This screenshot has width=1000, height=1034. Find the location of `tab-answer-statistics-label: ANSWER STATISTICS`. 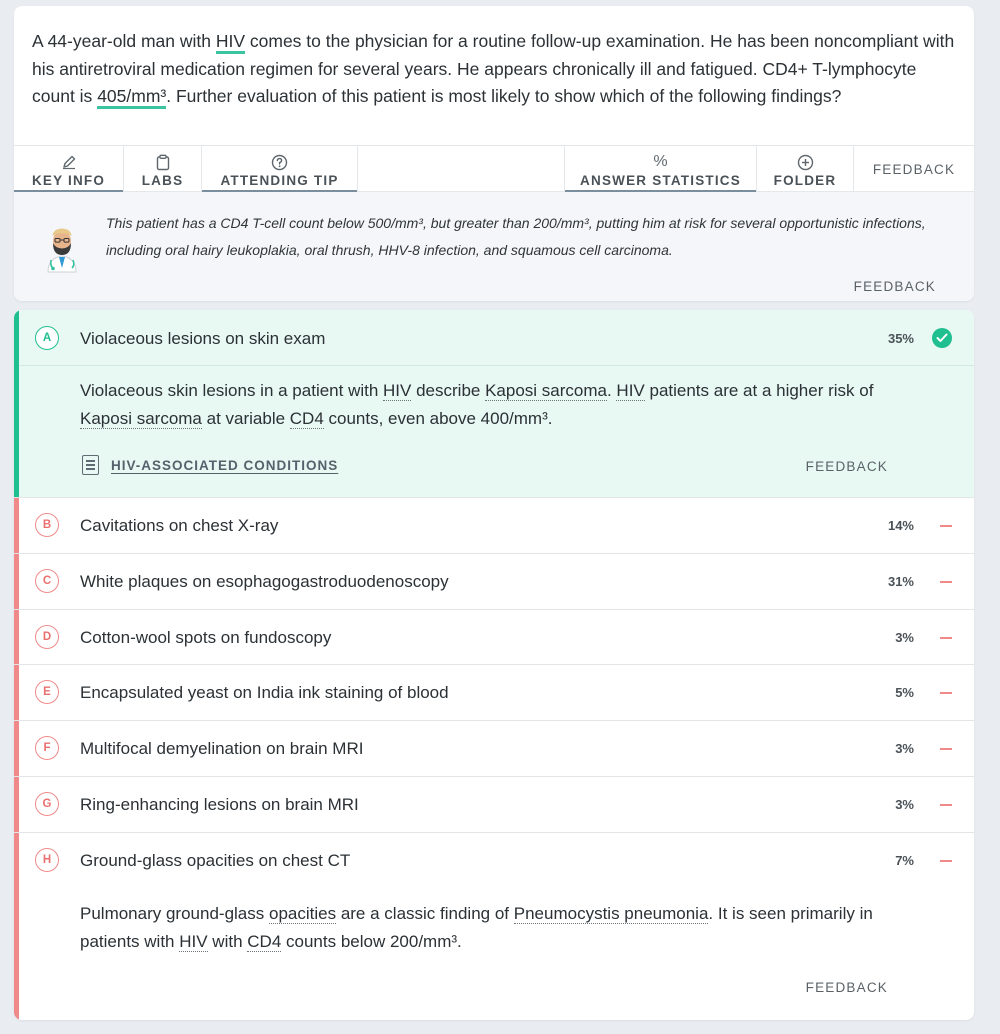

tab-answer-statistics-label: ANSWER STATISTICS is located at coordinates (660, 180).